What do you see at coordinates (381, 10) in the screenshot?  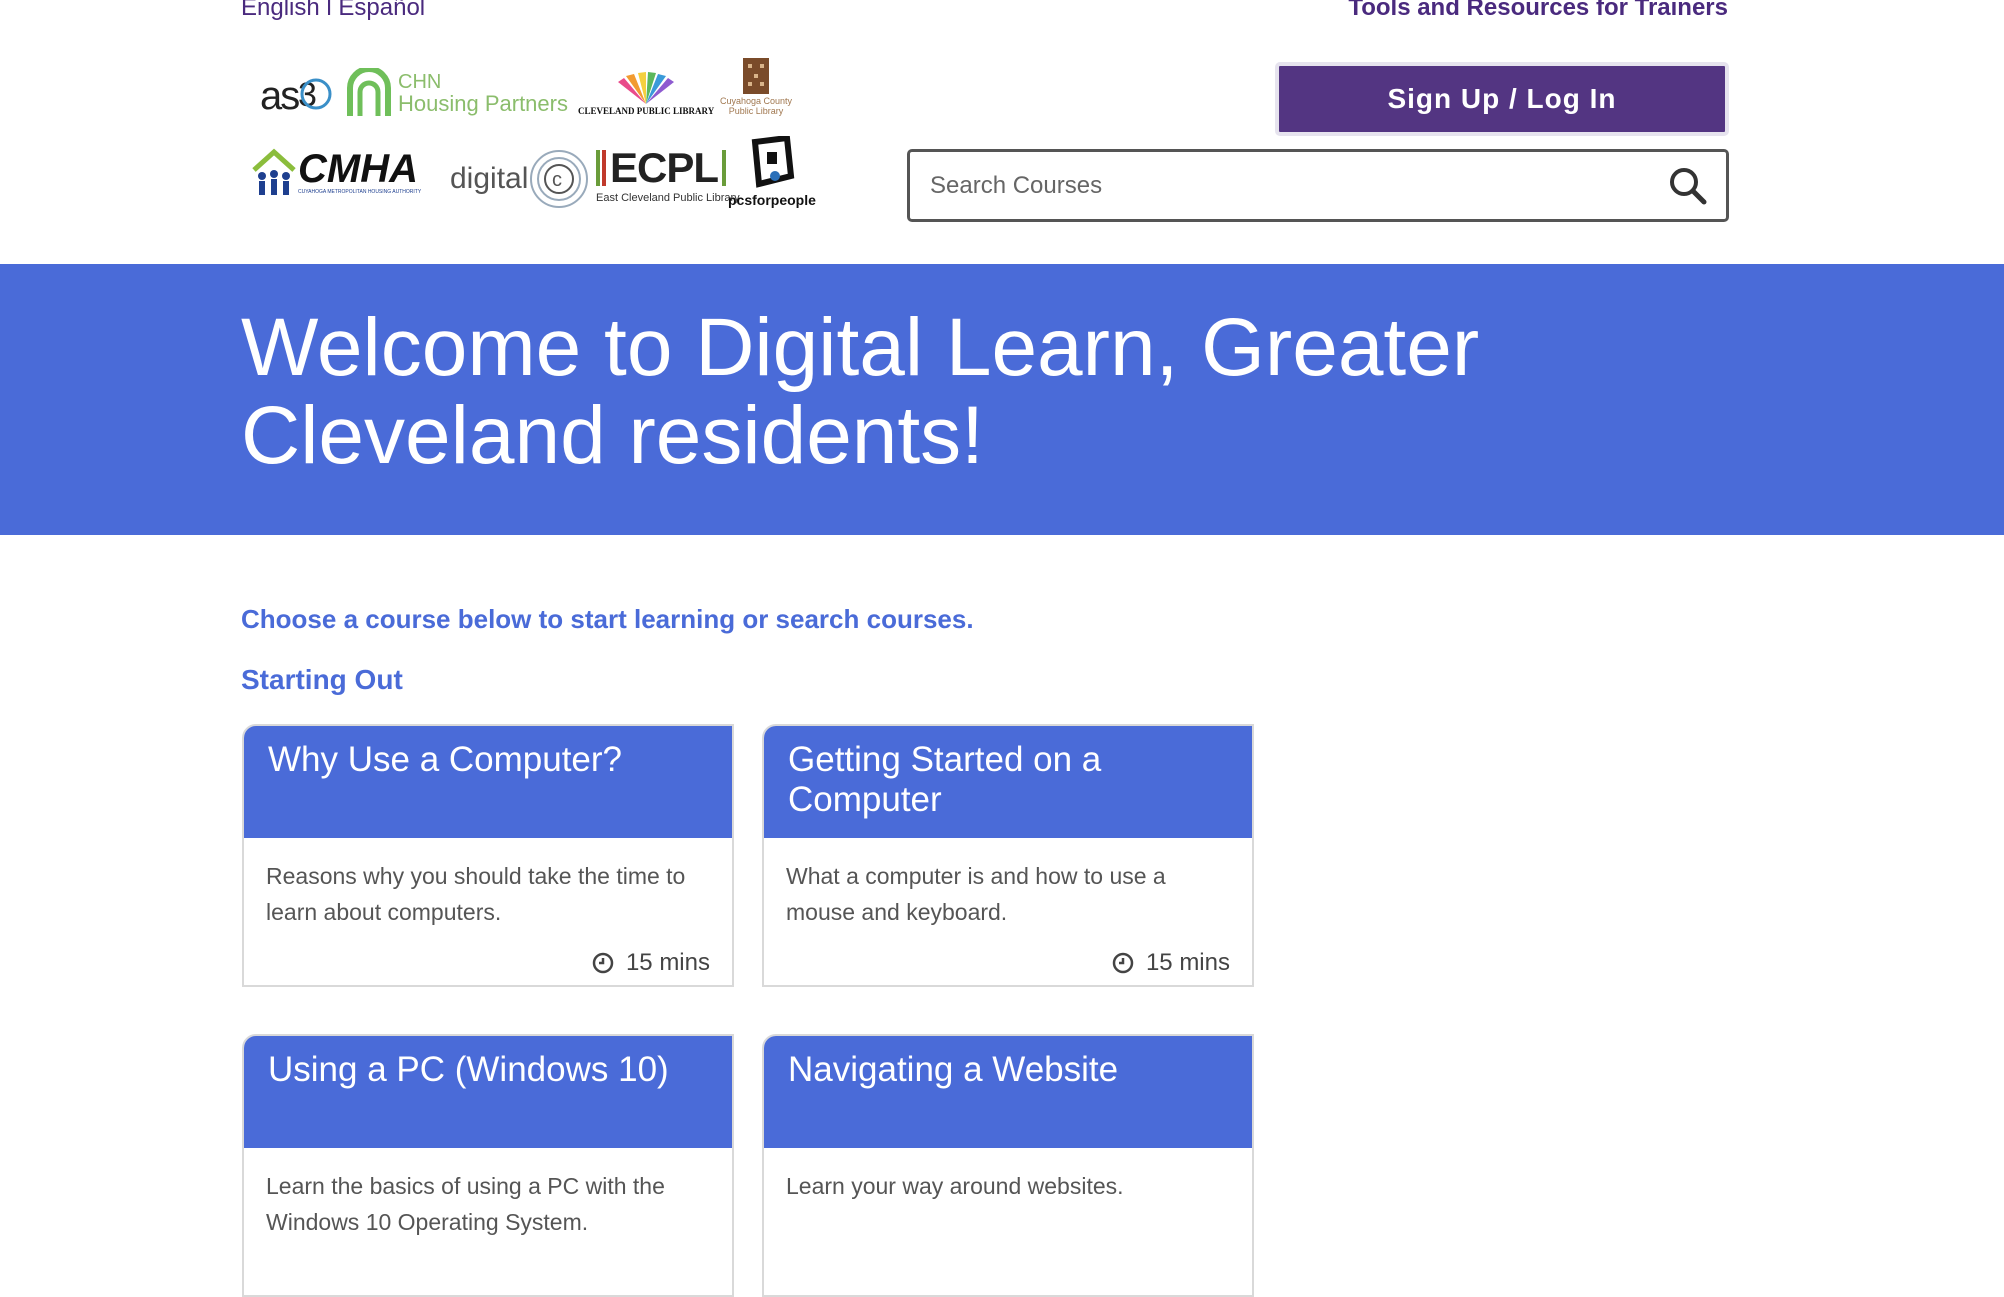 I see `lang-espanol-link: Español` at bounding box center [381, 10].